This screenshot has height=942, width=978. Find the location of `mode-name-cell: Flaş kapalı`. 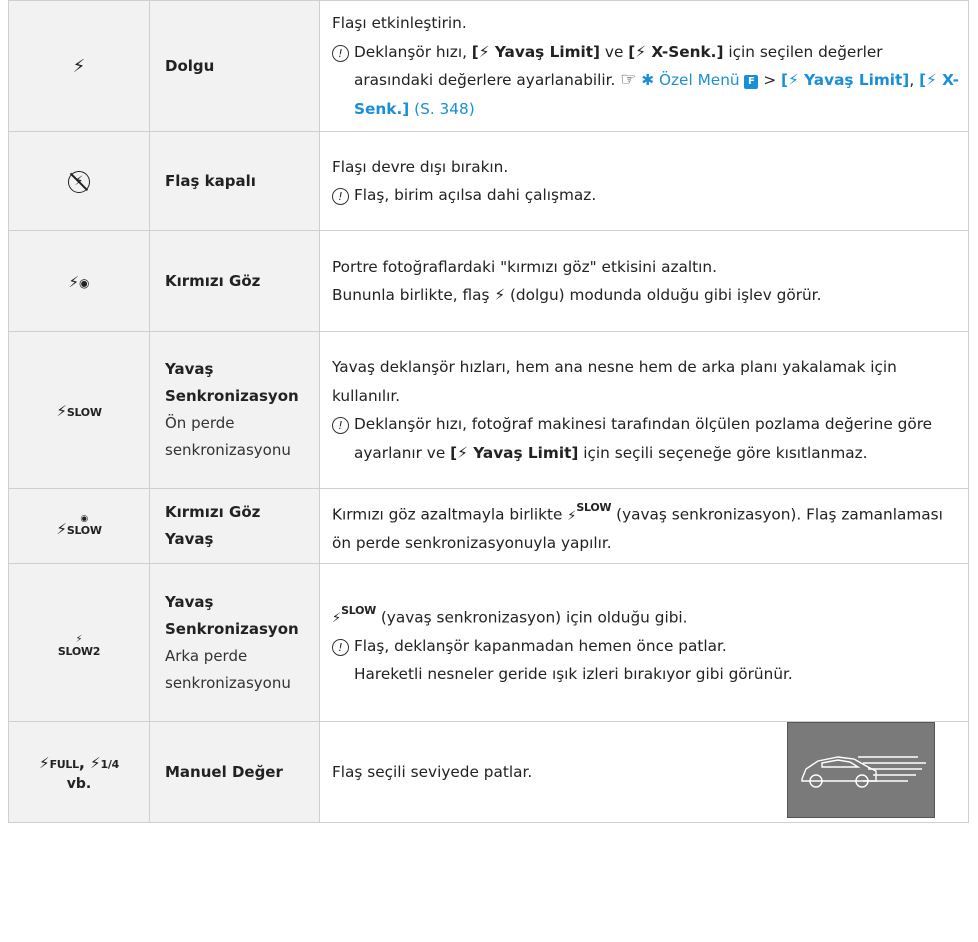

mode-name-cell: Flaş kapalı is located at coordinates (234, 181).